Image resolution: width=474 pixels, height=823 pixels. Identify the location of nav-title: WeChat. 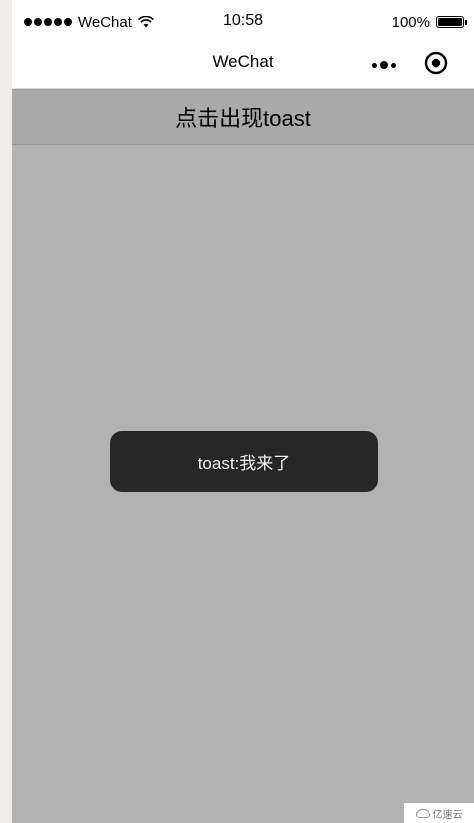
(243, 61).